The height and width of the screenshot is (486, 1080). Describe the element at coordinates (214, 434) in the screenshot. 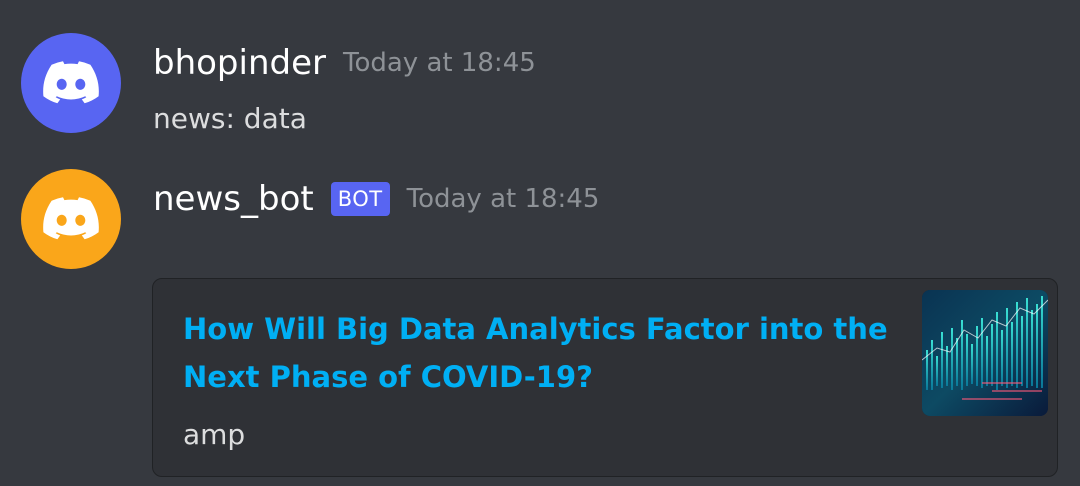

I see `embed-description: amp` at that location.